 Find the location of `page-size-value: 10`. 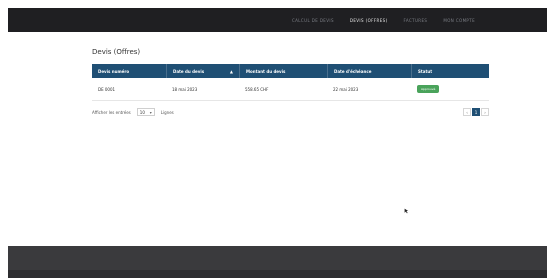

page-size-value: 10 is located at coordinates (142, 112).